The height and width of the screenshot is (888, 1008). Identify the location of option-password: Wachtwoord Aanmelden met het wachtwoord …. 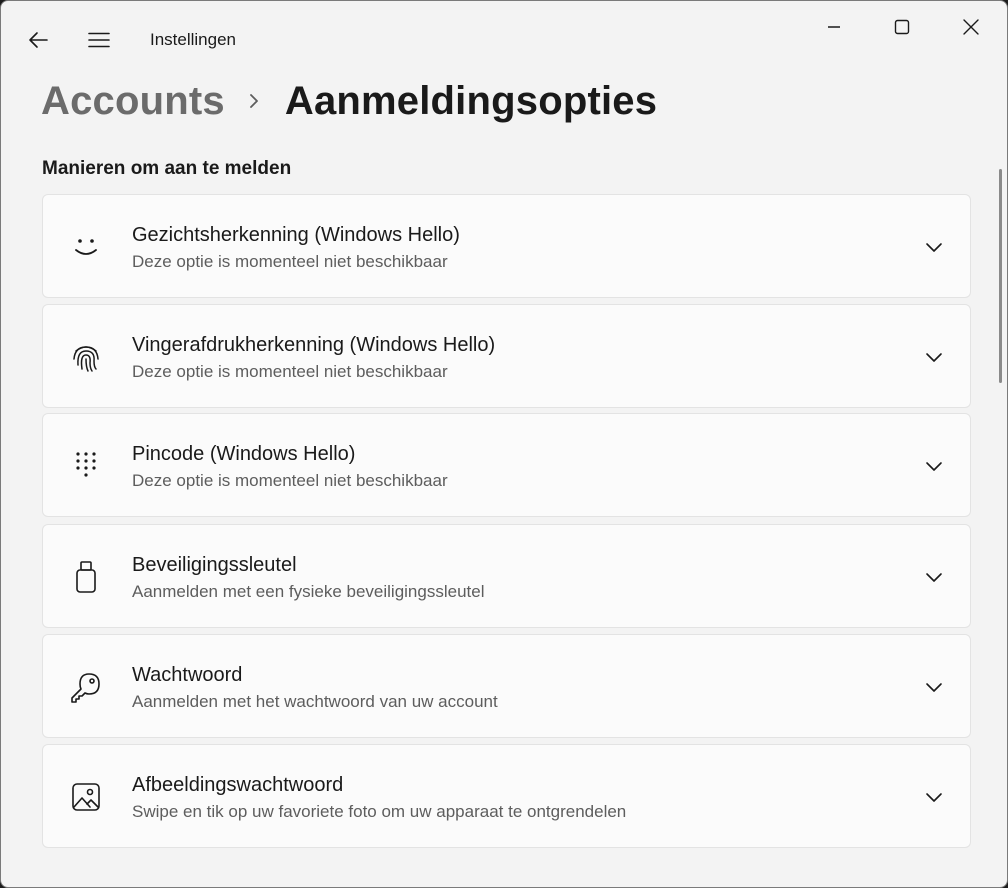
(506, 686).